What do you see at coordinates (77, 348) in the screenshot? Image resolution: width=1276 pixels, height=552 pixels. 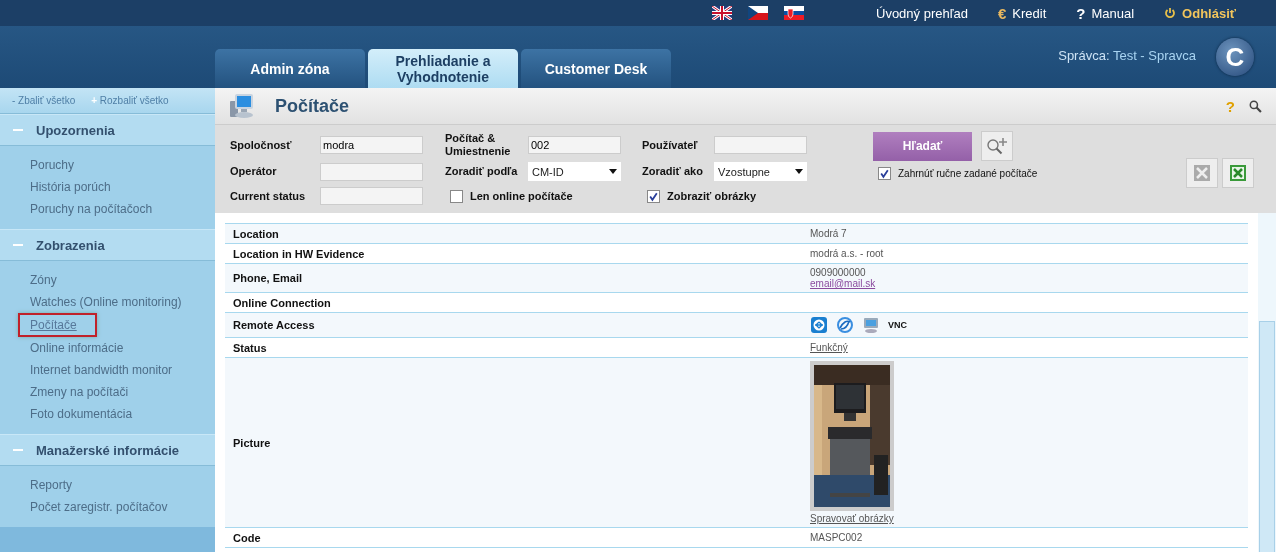 I see `sidebar-link: Online informácie` at bounding box center [77, 348].